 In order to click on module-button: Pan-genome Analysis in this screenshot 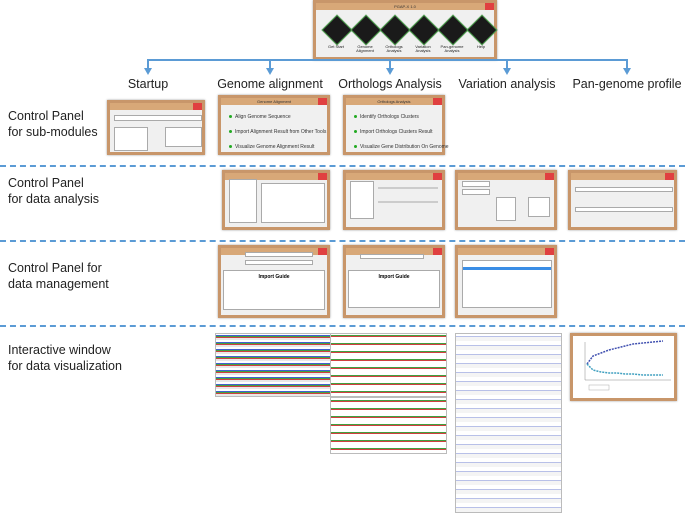, I will do `click(453, 34)`.